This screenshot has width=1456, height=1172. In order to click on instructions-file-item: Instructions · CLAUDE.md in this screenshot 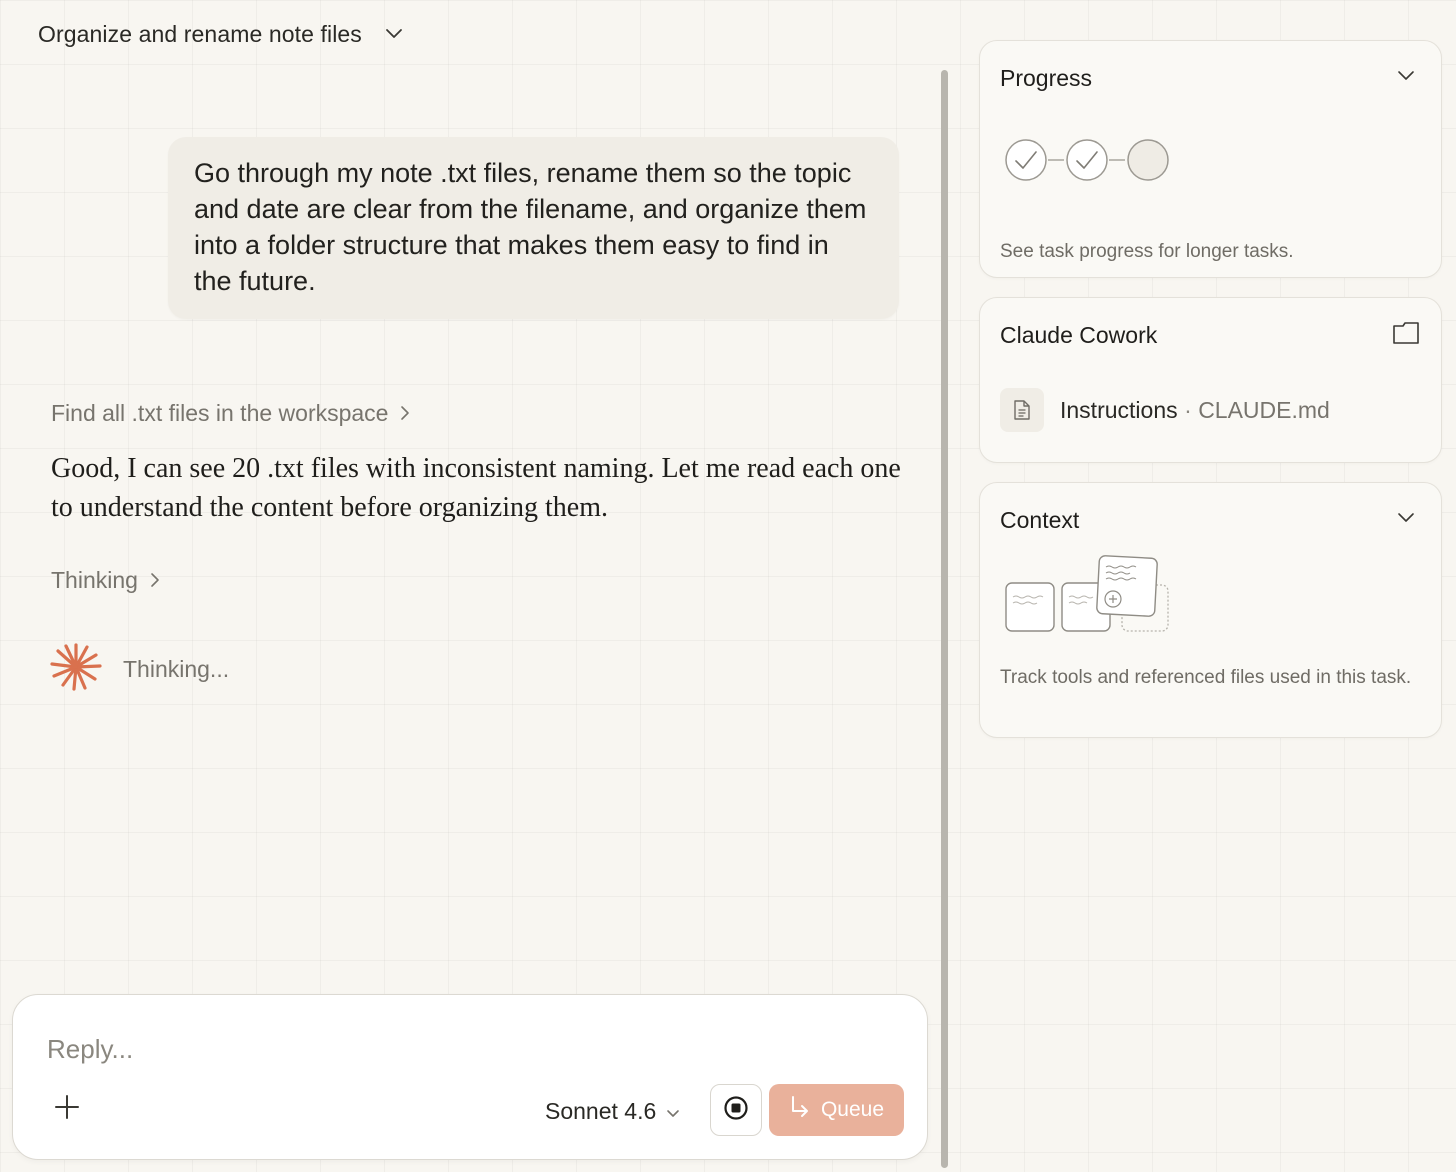, I will do `click(1165, 410)`.